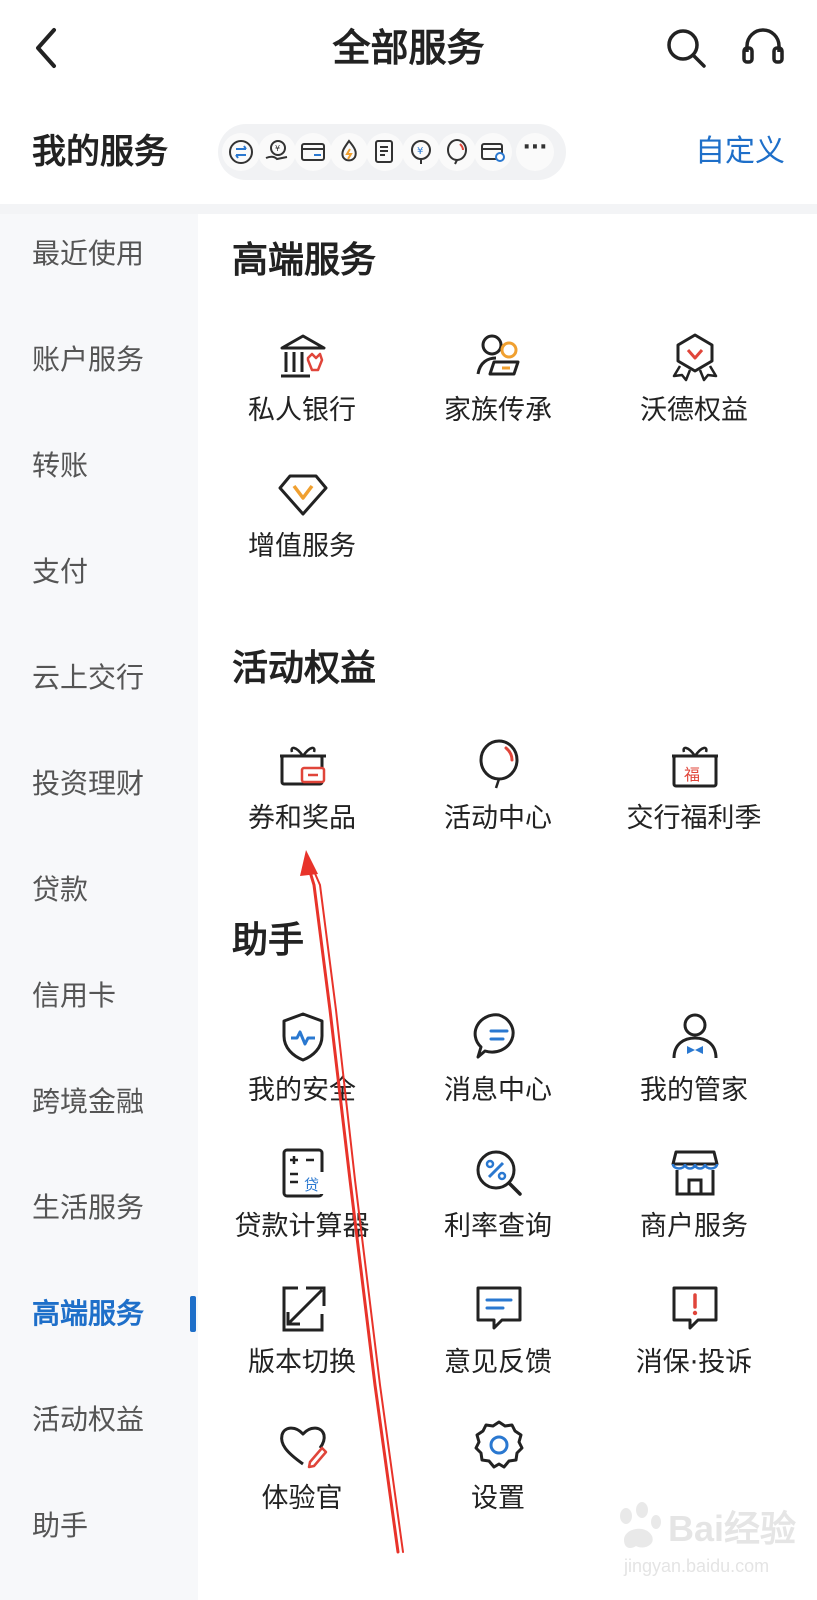  I want to click on sidebar-item-loan: 贷款, so click(99, 890).